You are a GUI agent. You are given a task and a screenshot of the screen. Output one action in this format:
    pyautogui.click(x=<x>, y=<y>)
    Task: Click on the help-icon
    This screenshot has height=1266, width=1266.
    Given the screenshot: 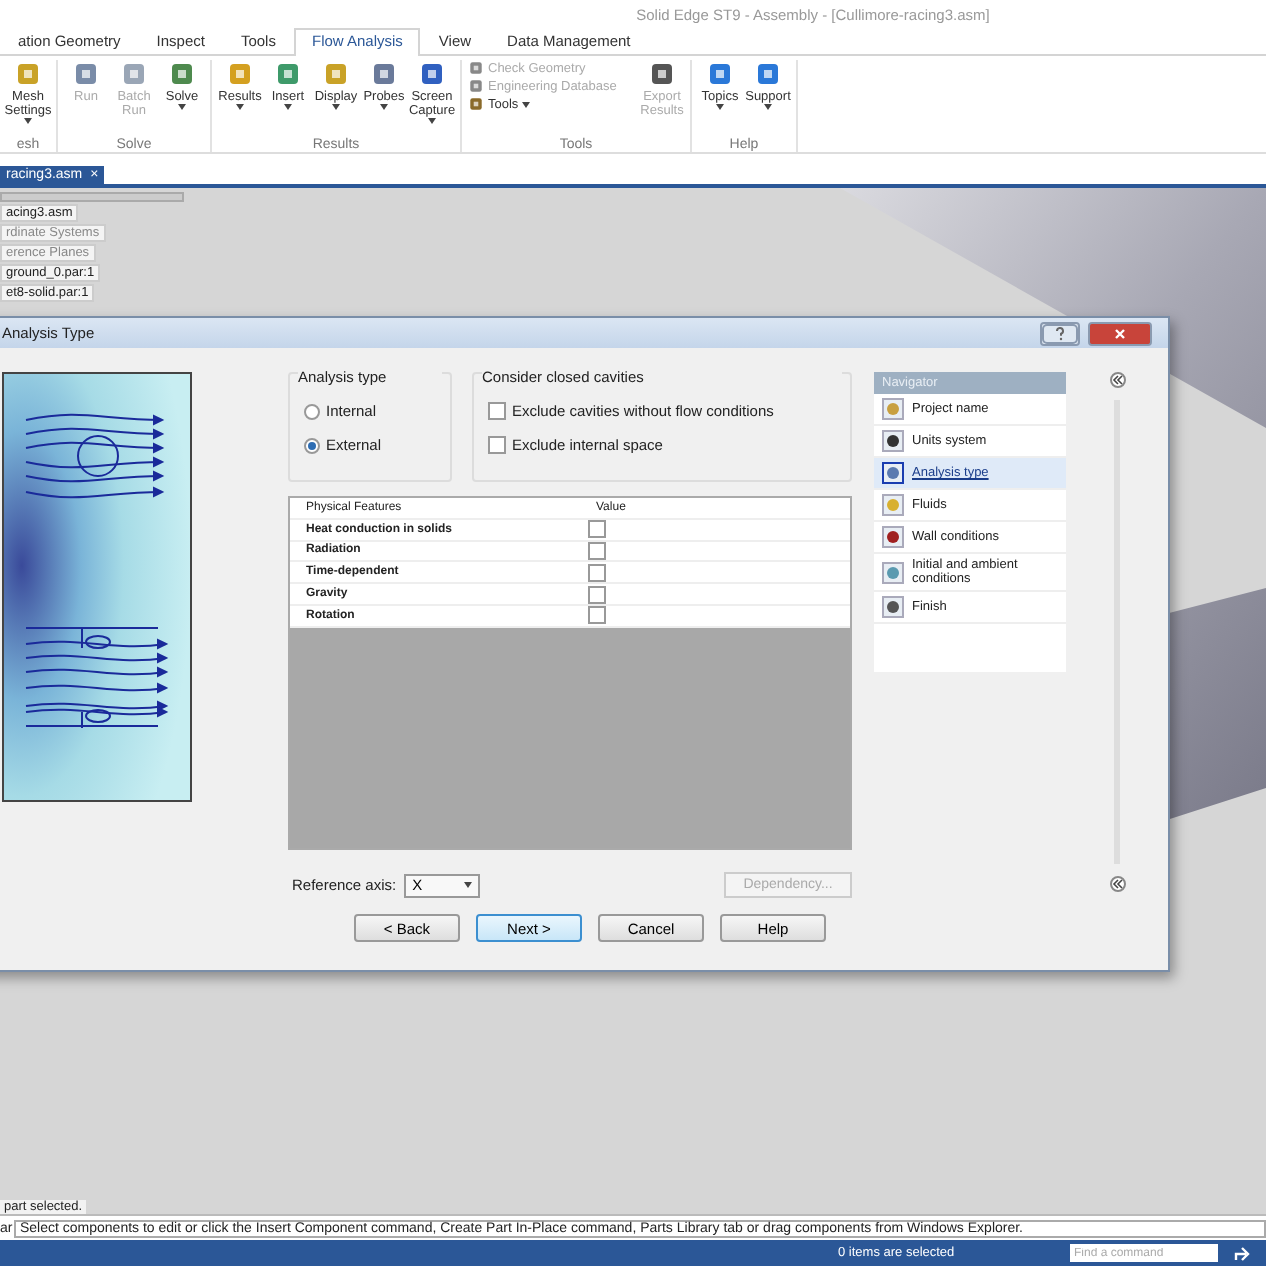 What is the action you would take?
    pyautogui.click(x=1060, y=333)
    